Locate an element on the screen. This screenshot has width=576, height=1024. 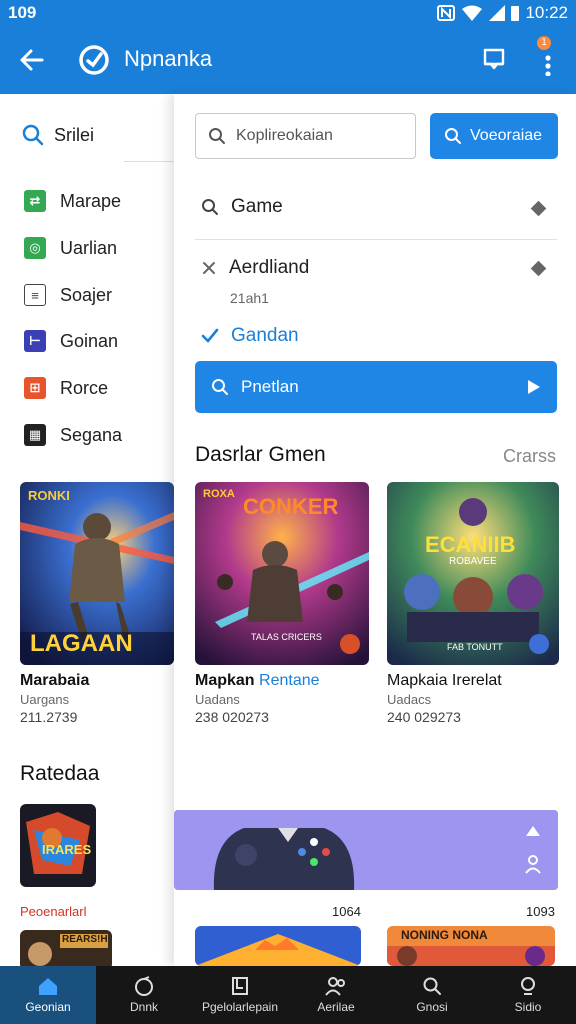
card1-title-main: Mapkan is located at coordinates (225, 680).